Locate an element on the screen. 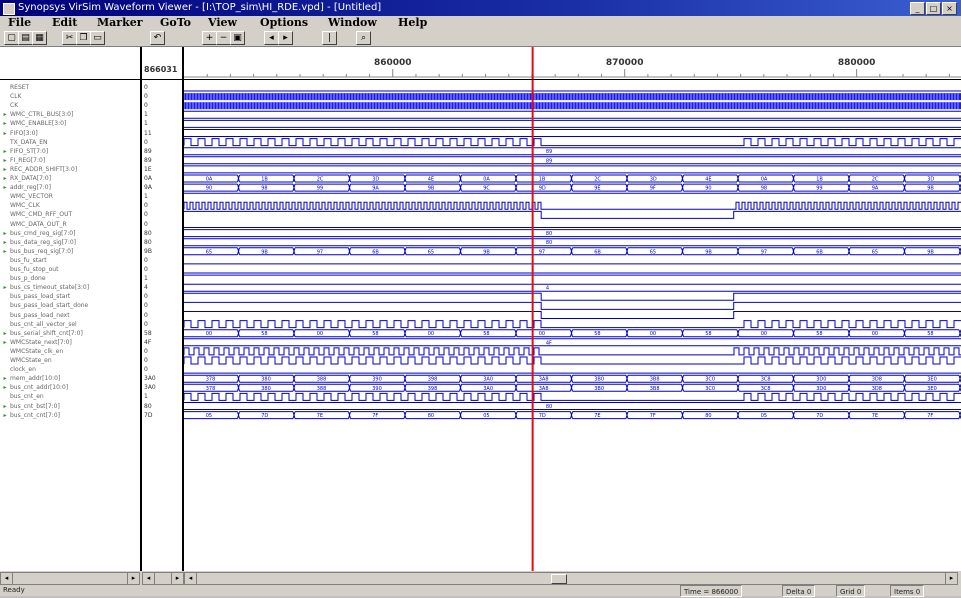  zoom-in-icon: + is located at coordinates (209, 38).